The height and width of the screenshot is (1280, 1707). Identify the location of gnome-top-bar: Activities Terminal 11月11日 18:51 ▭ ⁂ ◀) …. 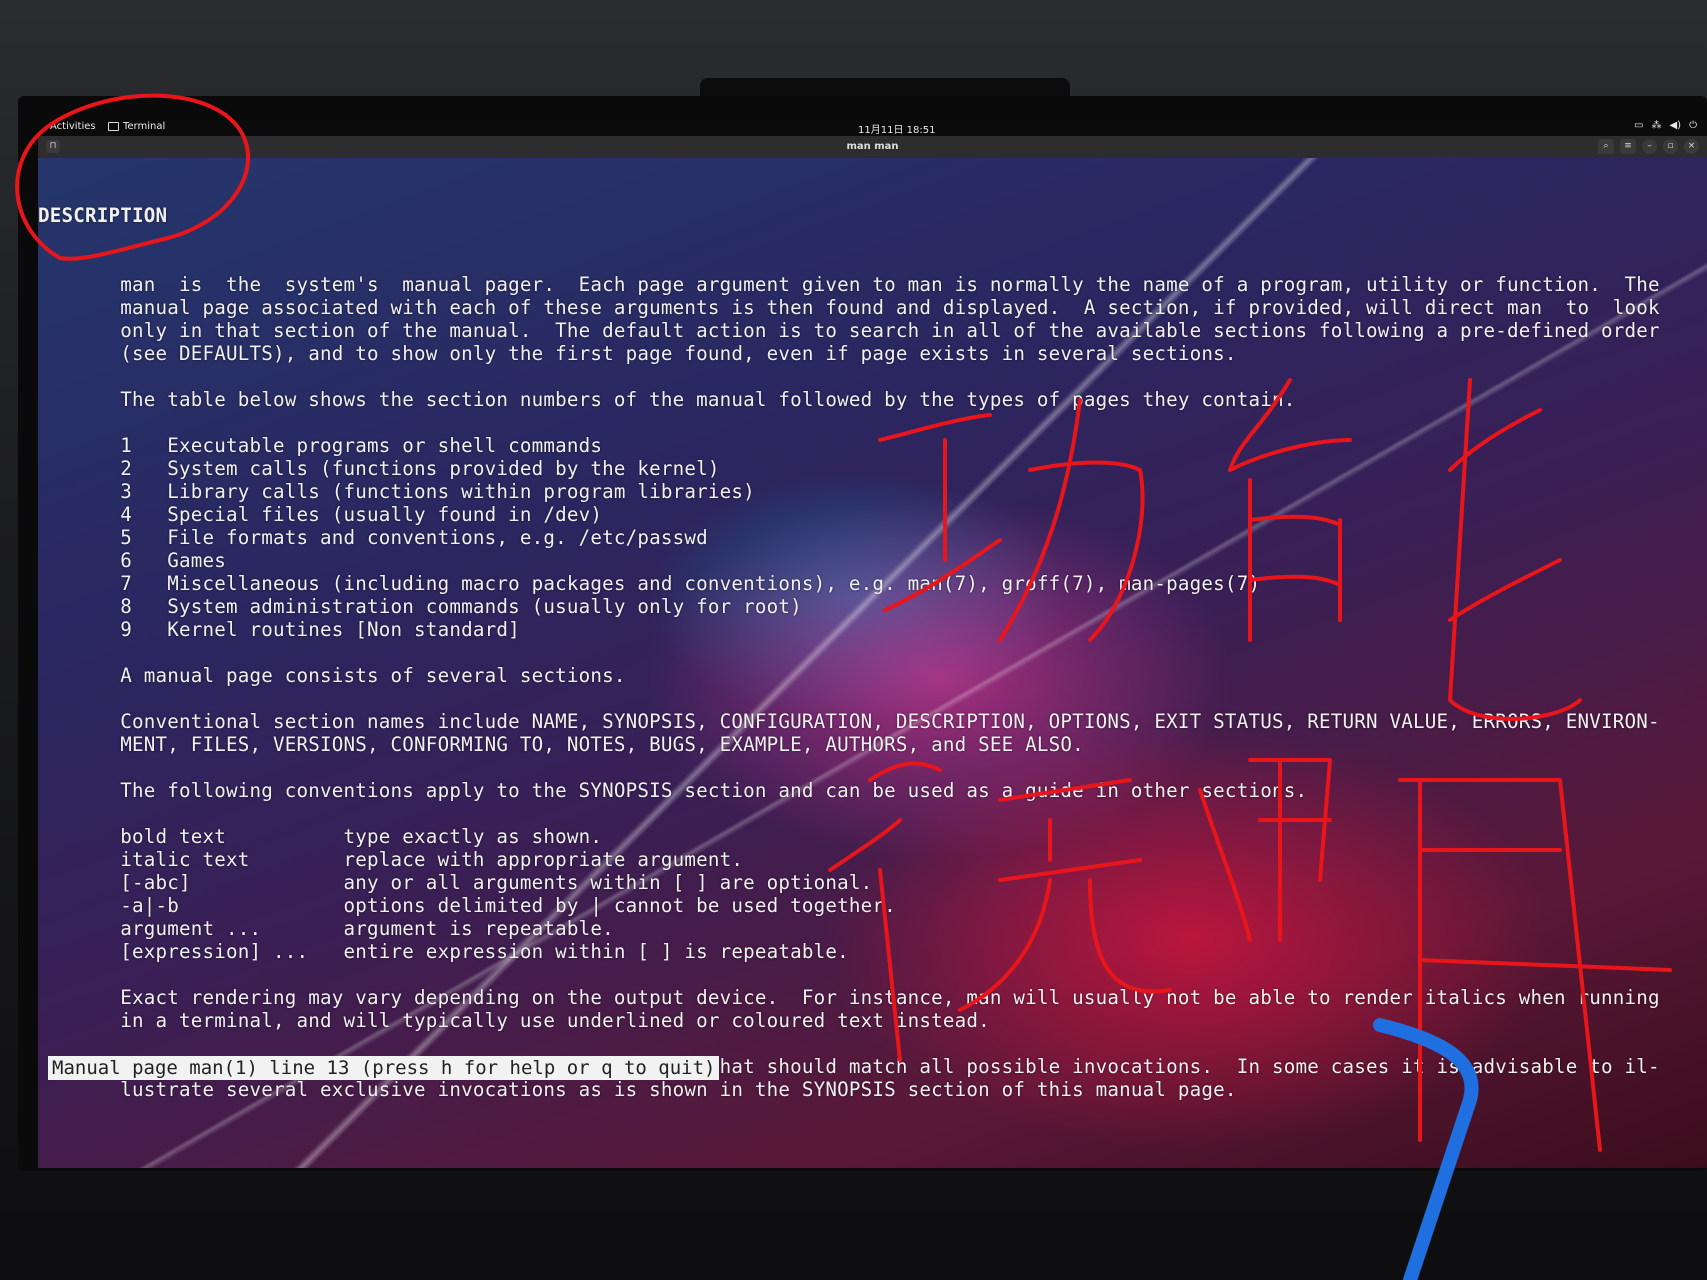
(872, 127).